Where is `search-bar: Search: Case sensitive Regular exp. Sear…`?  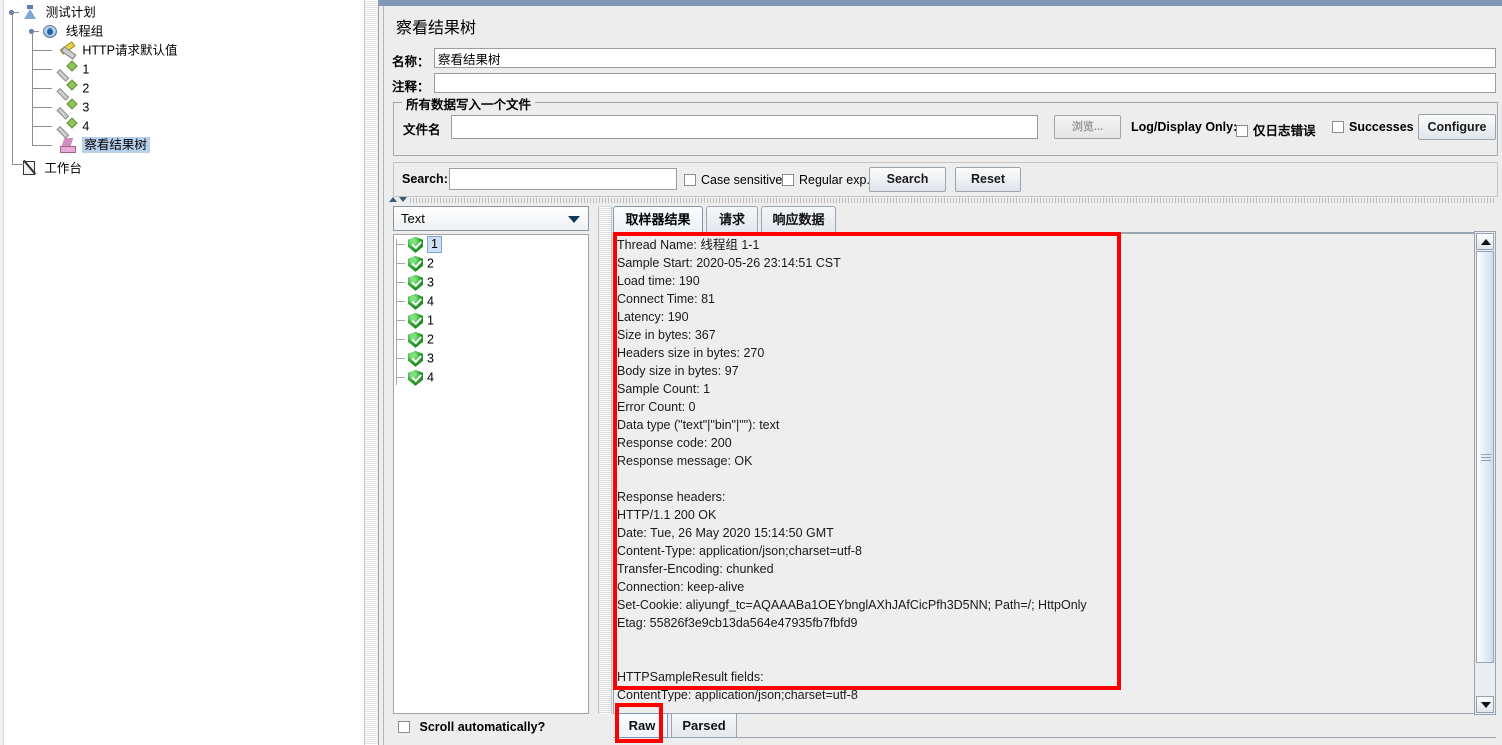
search-bar: Search: Case sensitive Regular exp. Sear… is located at coordinates (945, 179).